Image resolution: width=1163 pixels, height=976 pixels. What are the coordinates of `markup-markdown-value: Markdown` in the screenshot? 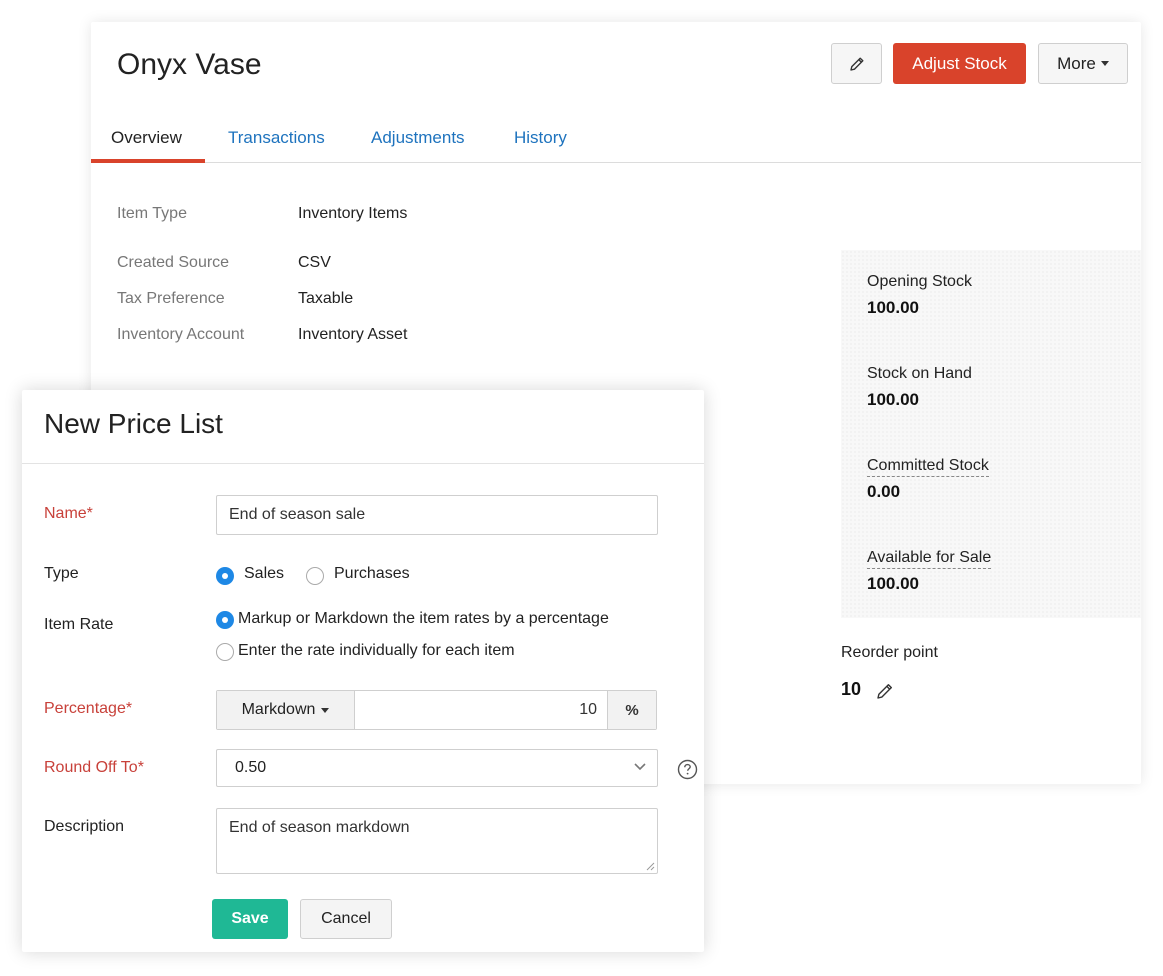 It's located at (278, 709).